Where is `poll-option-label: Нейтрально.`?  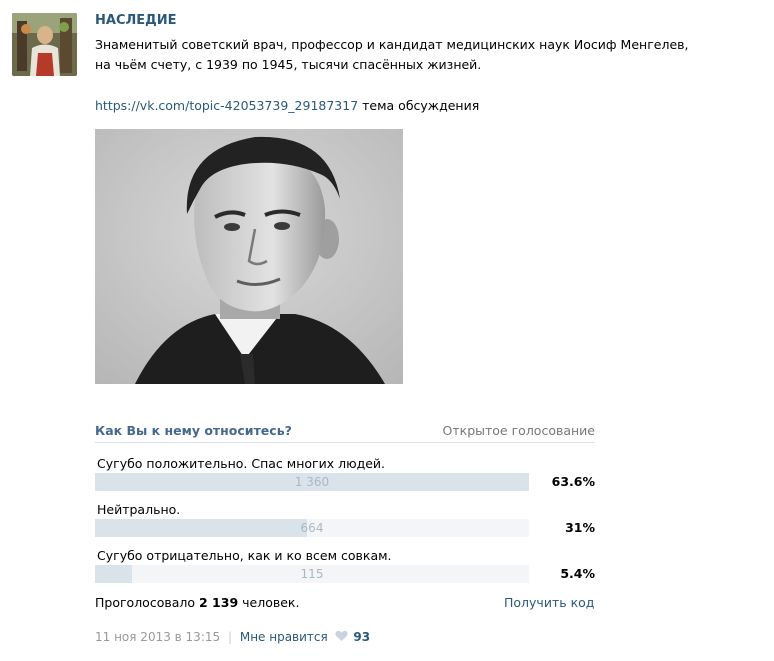
poll-option-label: Нейтрально. is located at coordinates (139, 509).